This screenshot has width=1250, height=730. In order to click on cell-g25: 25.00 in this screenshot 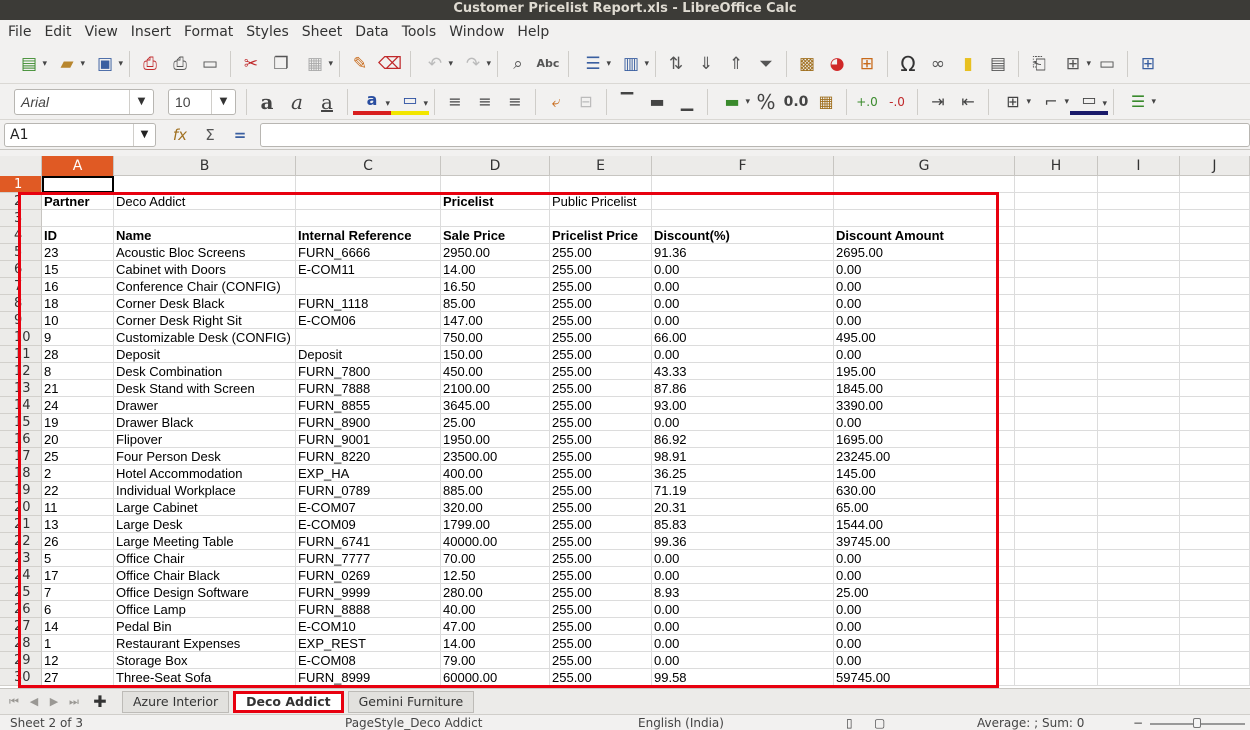, I will do `click(924, 592)`.